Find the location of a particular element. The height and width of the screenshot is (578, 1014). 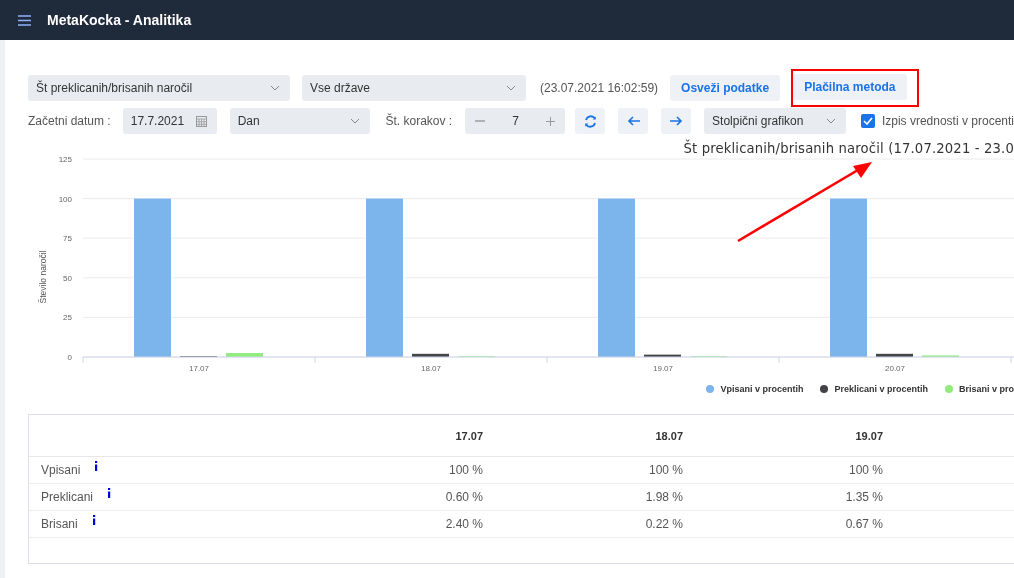

axis-tick-label: 50 is located at coordinates (67, 278).